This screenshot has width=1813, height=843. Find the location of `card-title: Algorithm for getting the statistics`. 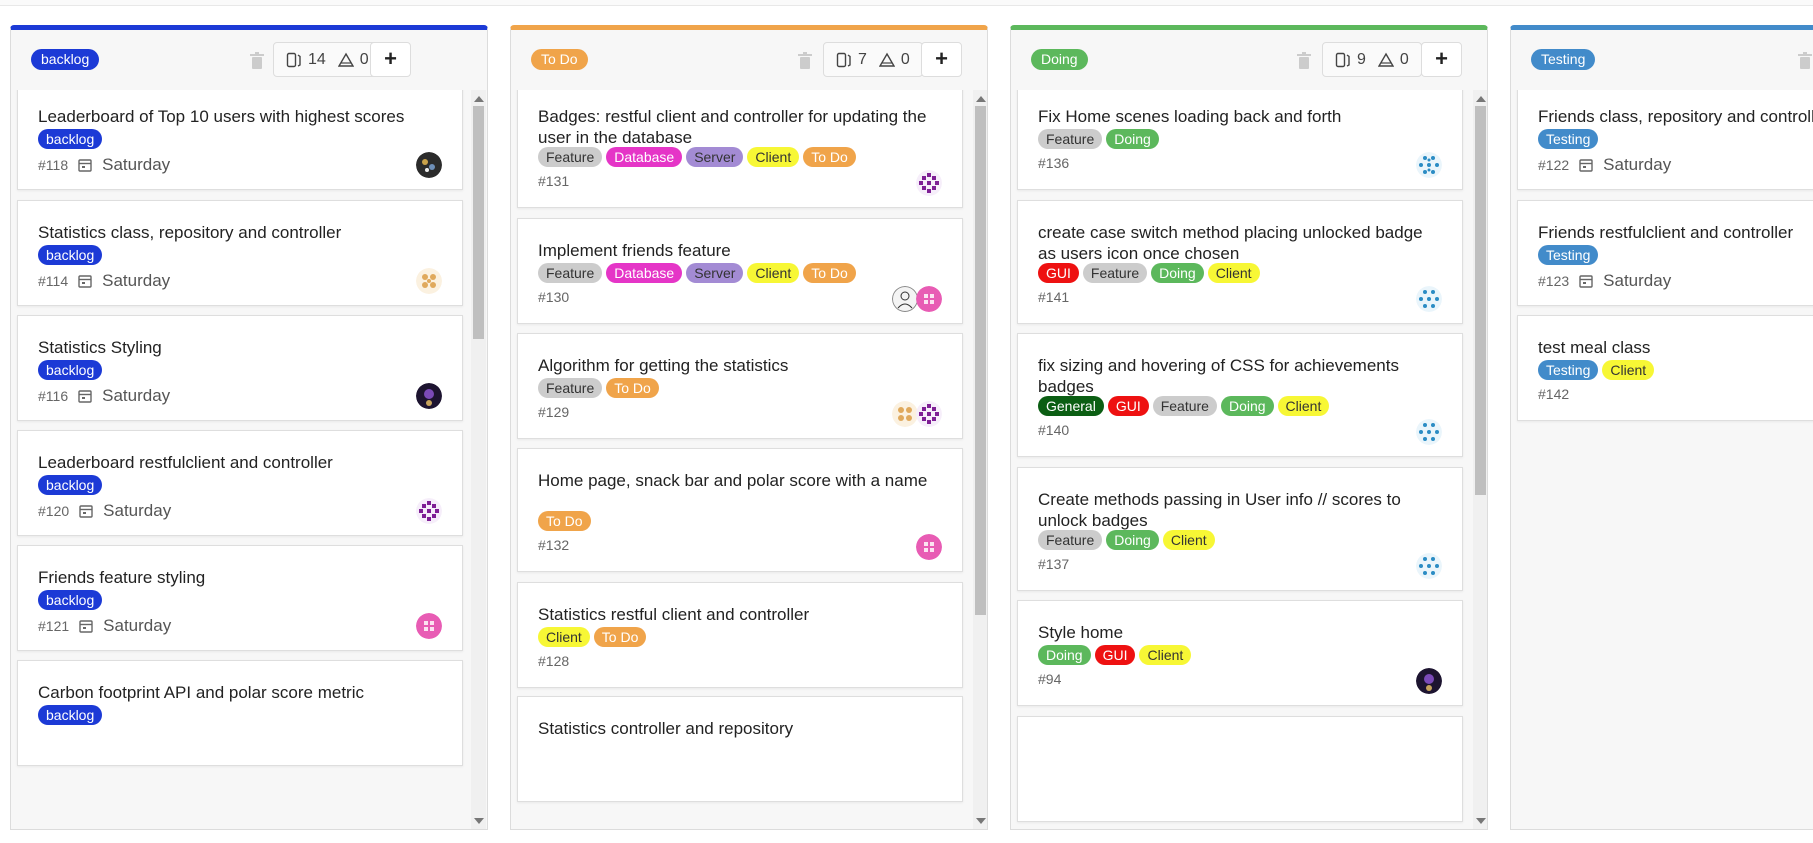

card-title: Algorithm for getting the statistics is located at coordinates (663, 365).